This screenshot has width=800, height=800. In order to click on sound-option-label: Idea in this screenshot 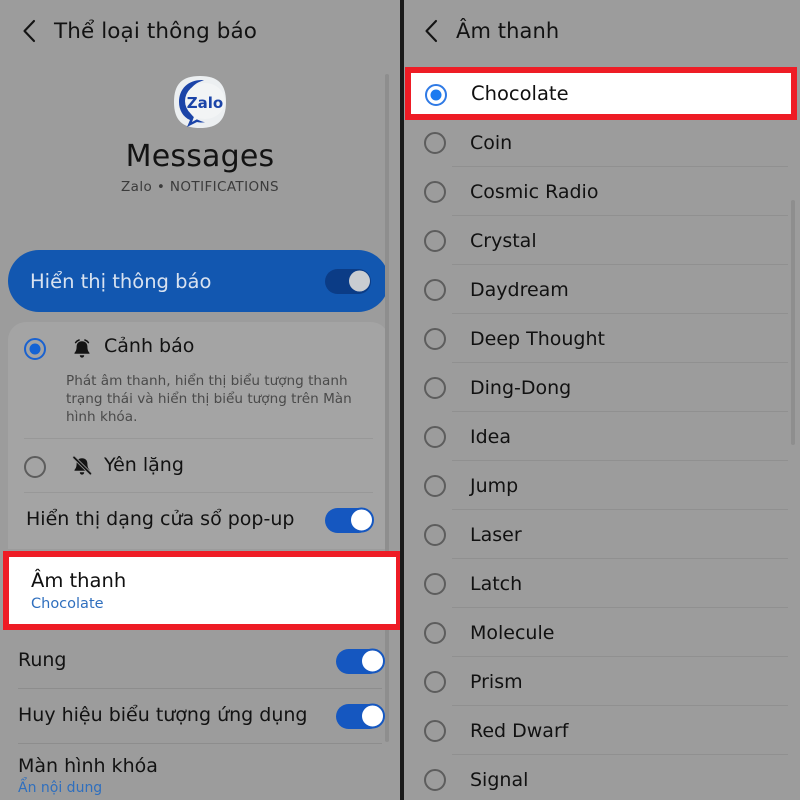, I will do `click(490, 436)`.